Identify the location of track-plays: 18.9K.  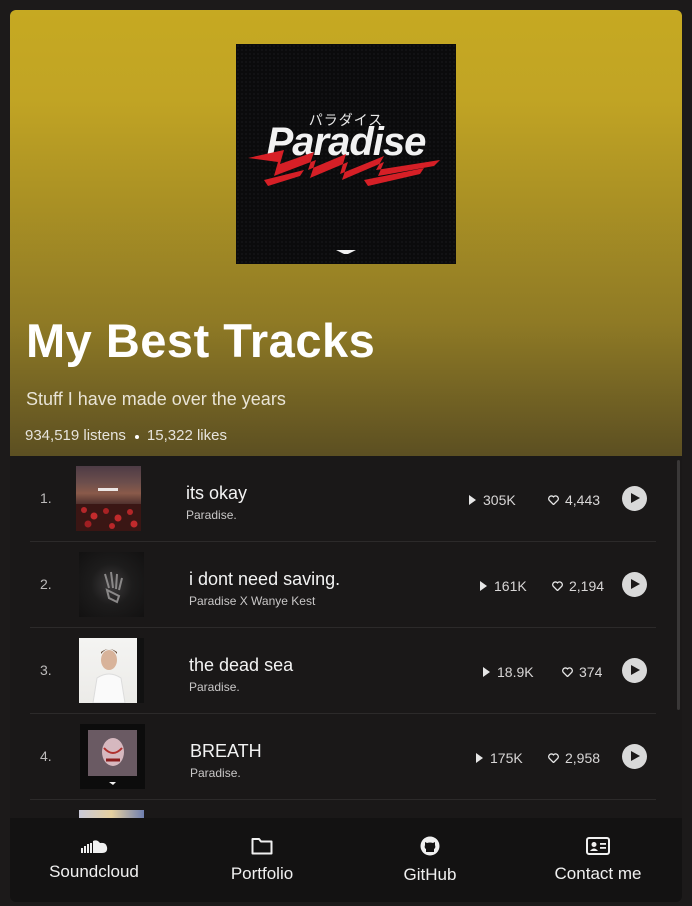
(508, 672).